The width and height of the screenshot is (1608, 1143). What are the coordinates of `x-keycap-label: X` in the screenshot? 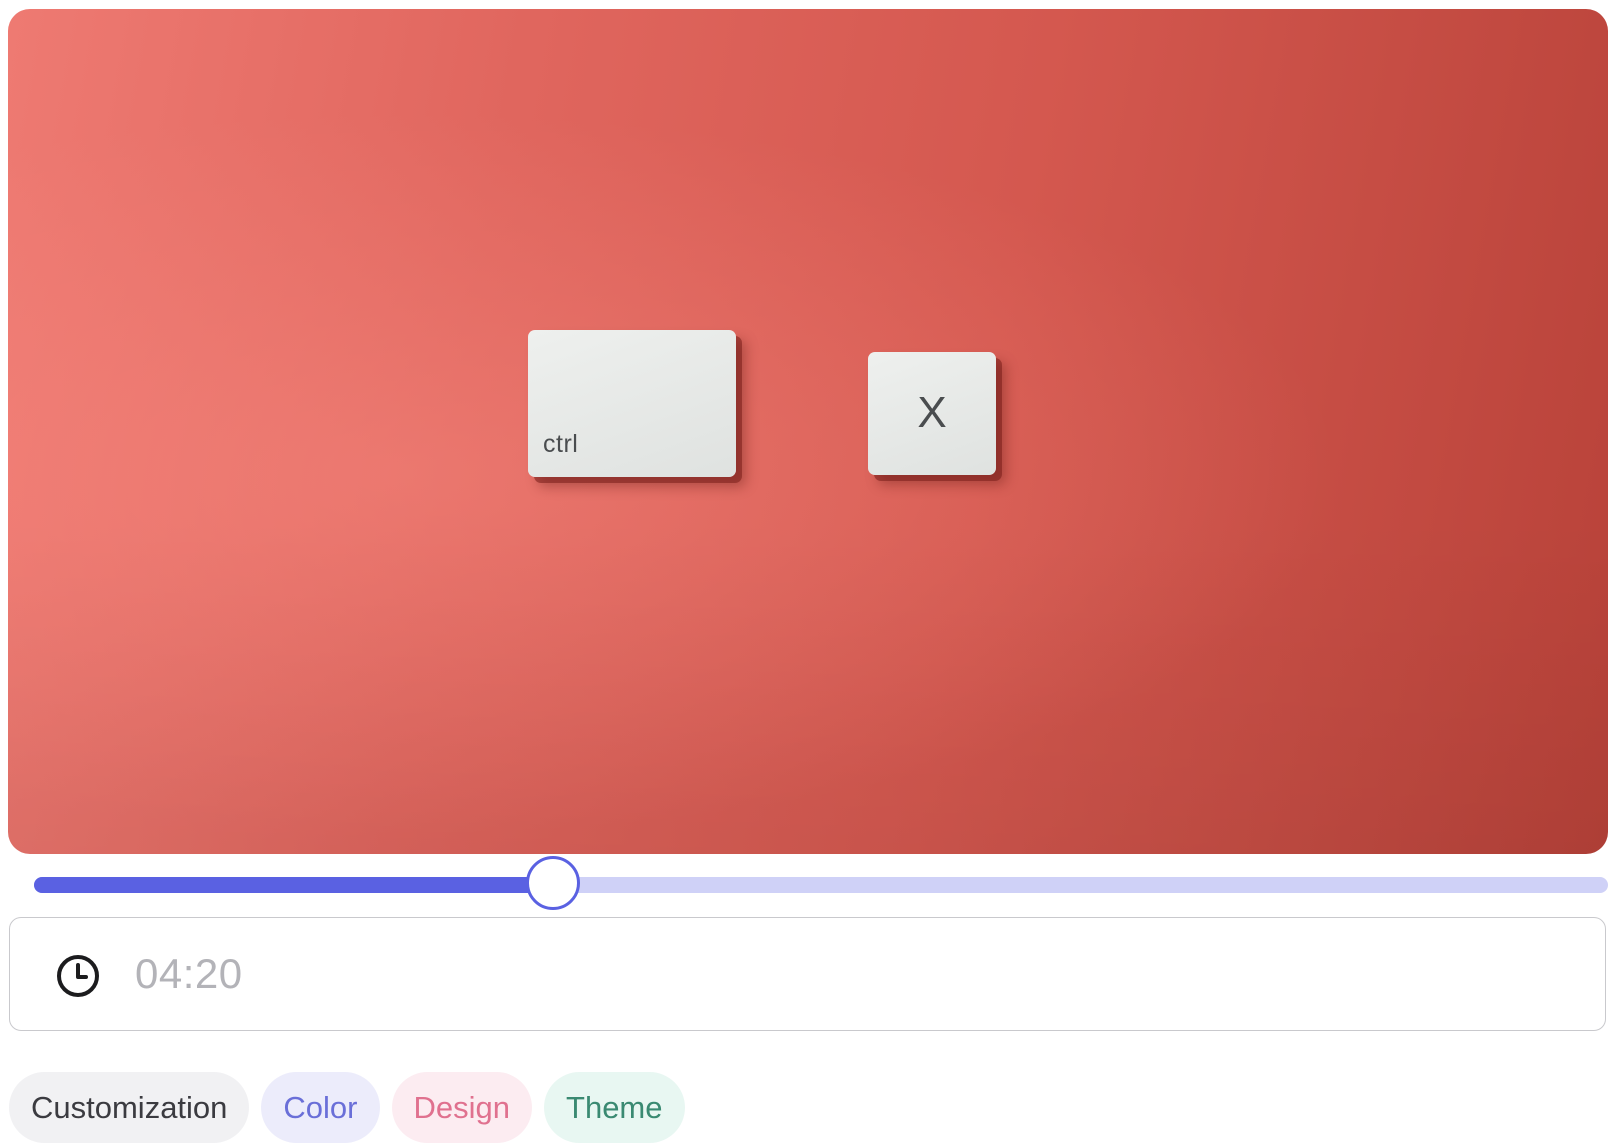 It's located at (932, 412).